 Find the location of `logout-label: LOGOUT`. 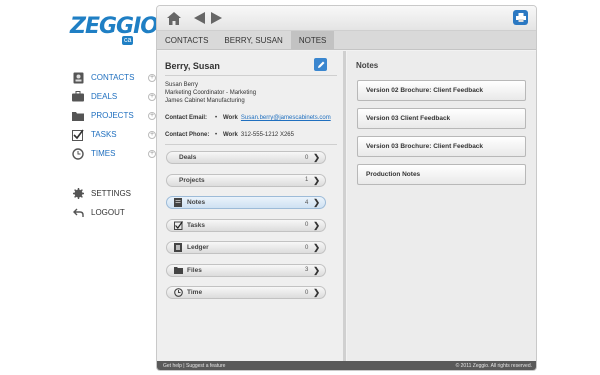

logout-label: LOGOUT is located at coordinates (108, 212).